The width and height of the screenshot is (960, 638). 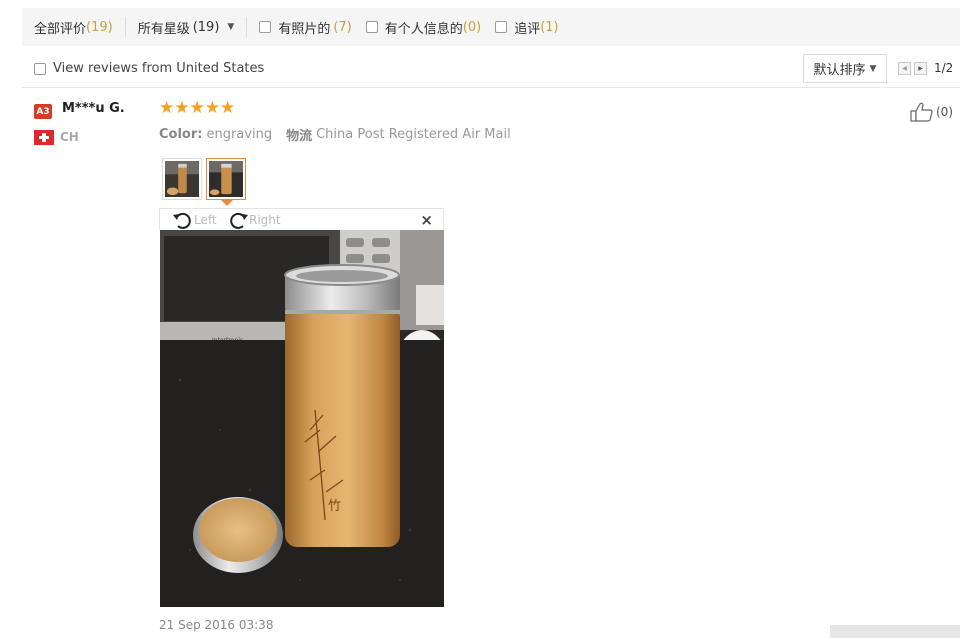 What do you see at coordinates (206, 27) in the screenshot?
I see `filter-stars-count: (19)` at bounding box center [206, 27].